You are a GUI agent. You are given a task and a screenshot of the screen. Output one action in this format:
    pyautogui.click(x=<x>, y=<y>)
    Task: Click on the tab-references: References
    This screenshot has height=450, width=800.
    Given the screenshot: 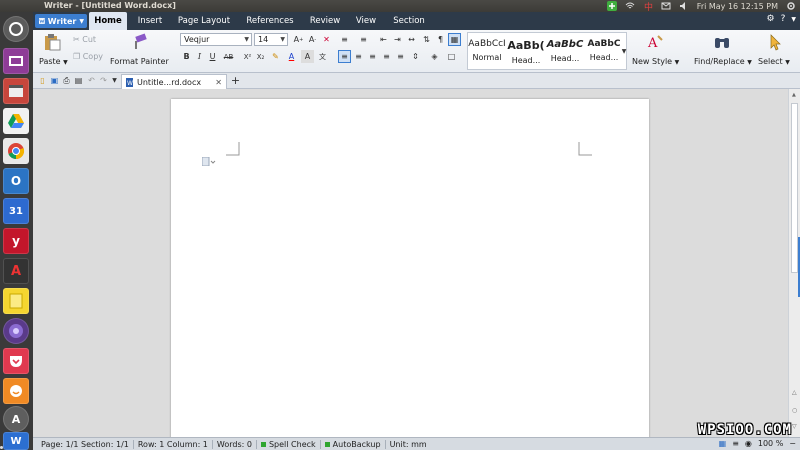 What is the action you would take?
    pyautogui.click(x=270, y=21)
    